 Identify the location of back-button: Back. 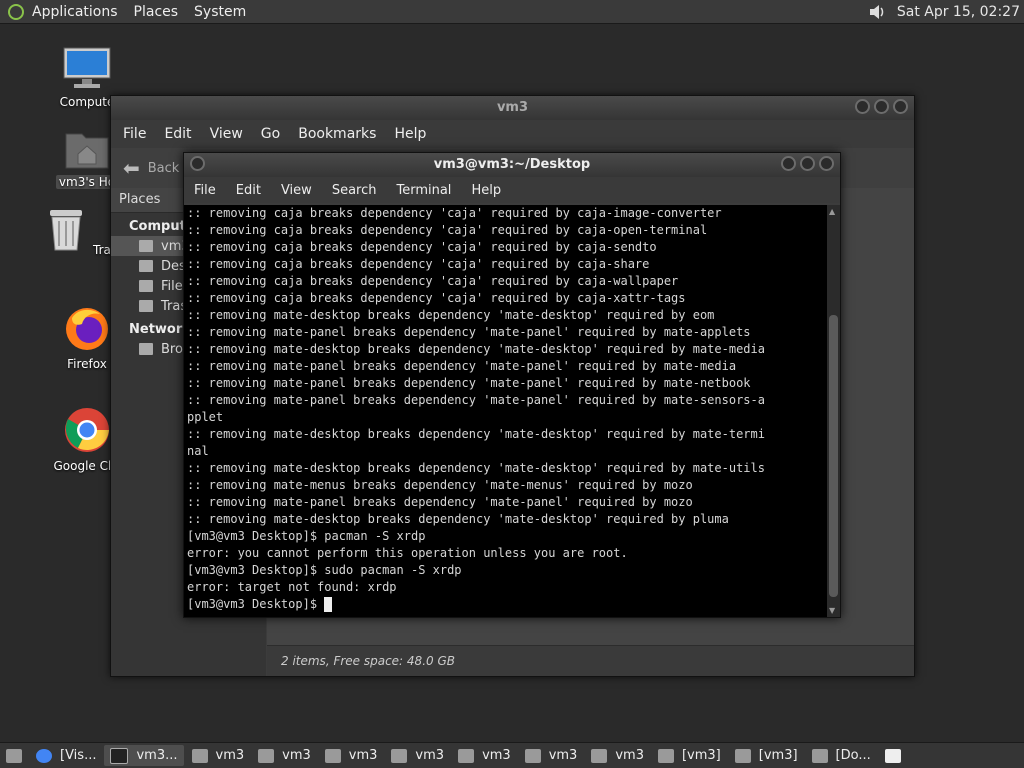
(164, 168).